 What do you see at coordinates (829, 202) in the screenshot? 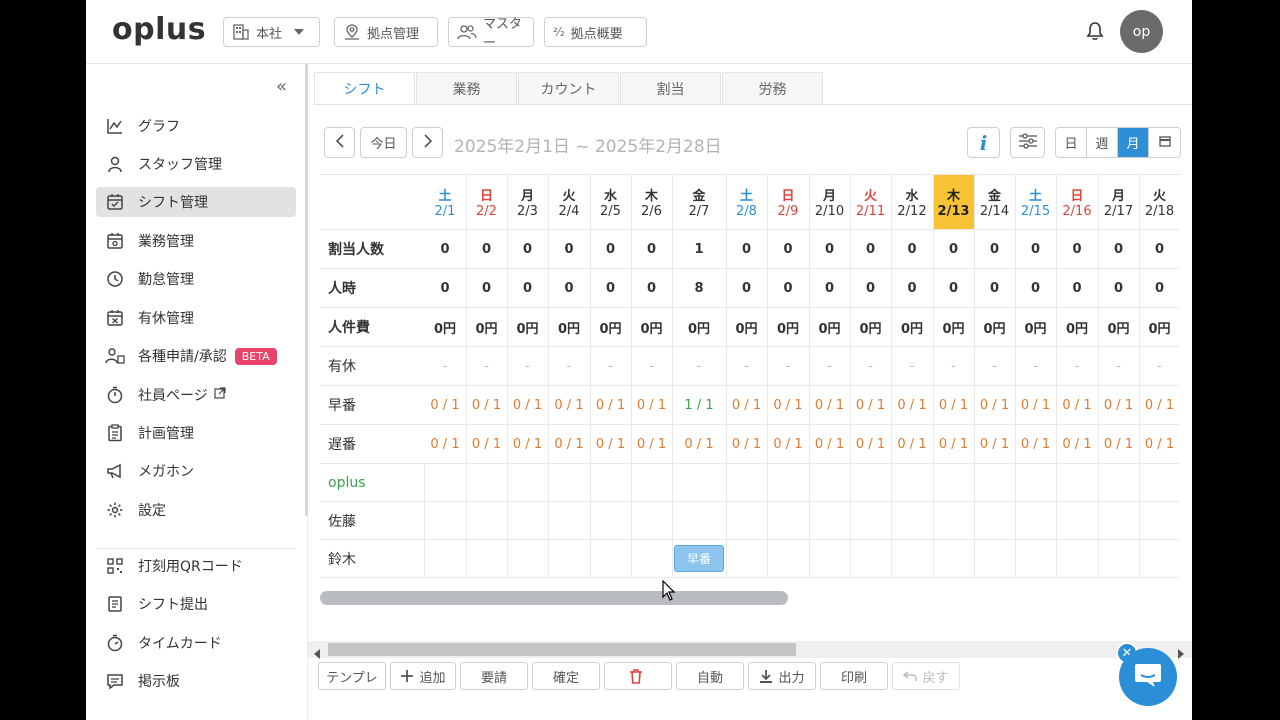
I see `day-header: 月 2/10` at bounding box center [829, 202].